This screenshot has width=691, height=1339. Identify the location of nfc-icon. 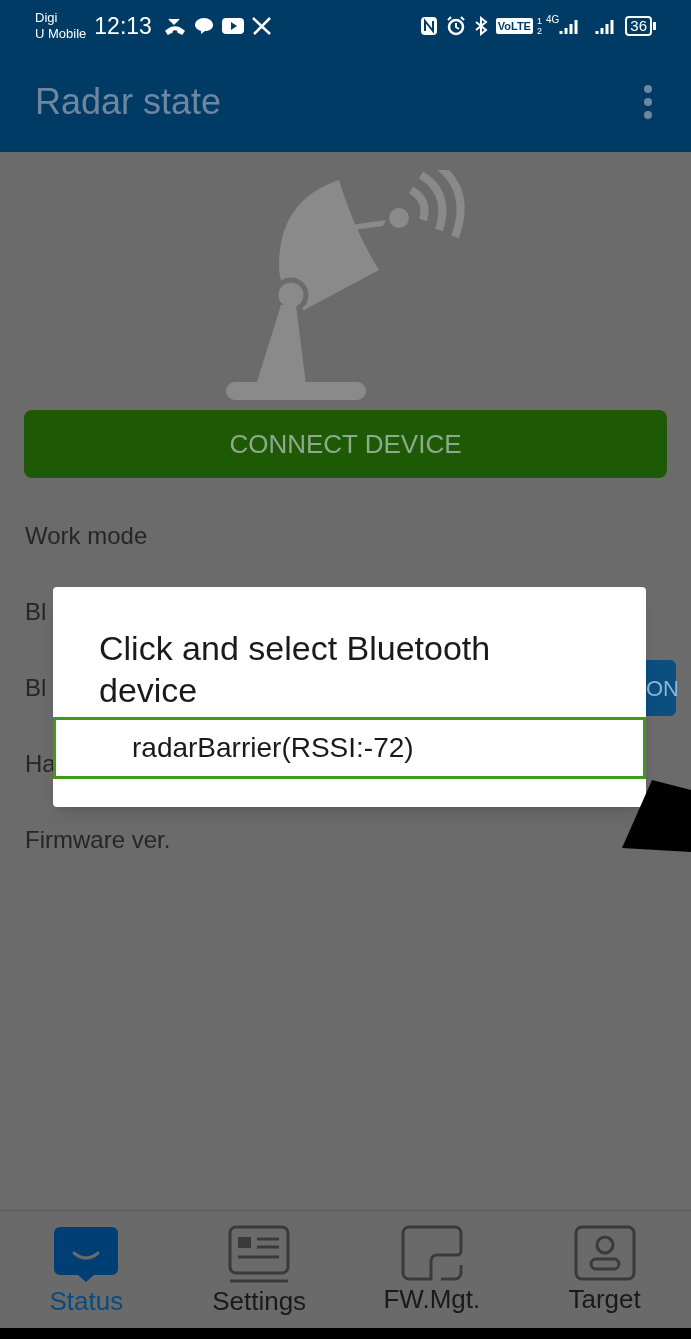
(428, 26).